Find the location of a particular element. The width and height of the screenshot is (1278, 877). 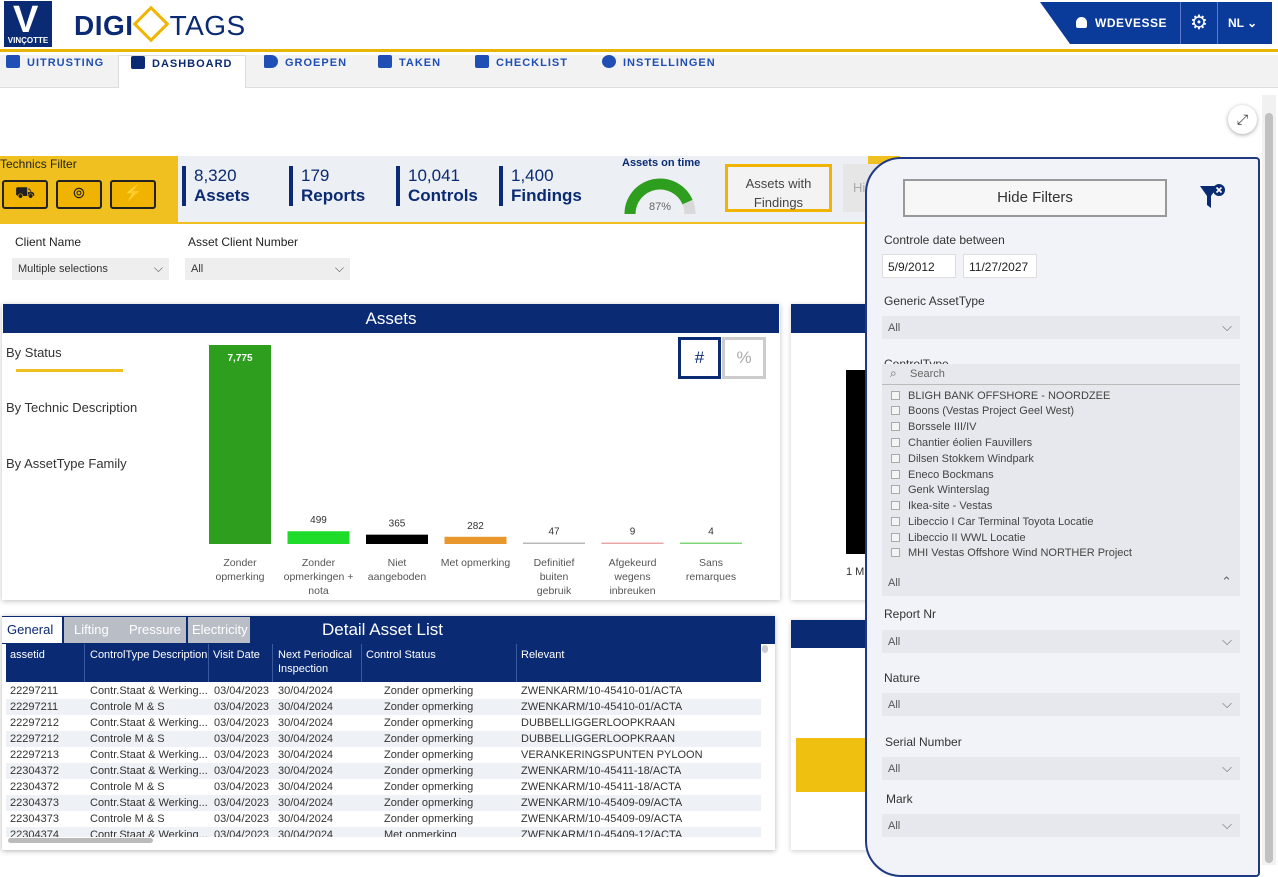

user-menu: WDEVESSE is located at coordinates (1121, 23).